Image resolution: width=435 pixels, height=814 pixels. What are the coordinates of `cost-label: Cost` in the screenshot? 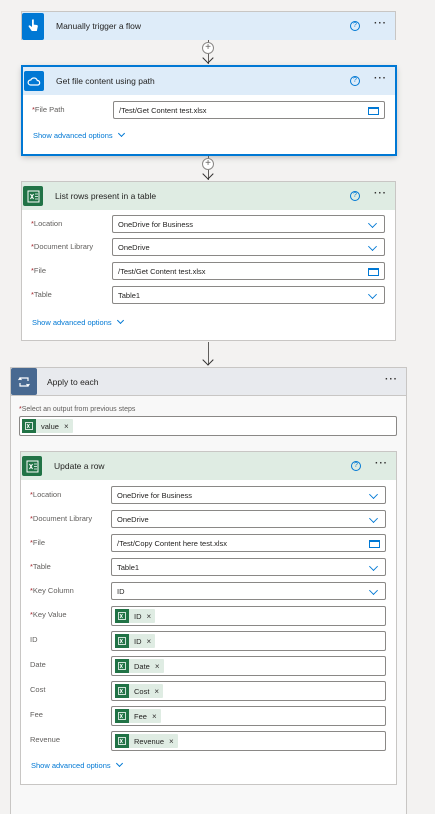 It's located at (38, 689).